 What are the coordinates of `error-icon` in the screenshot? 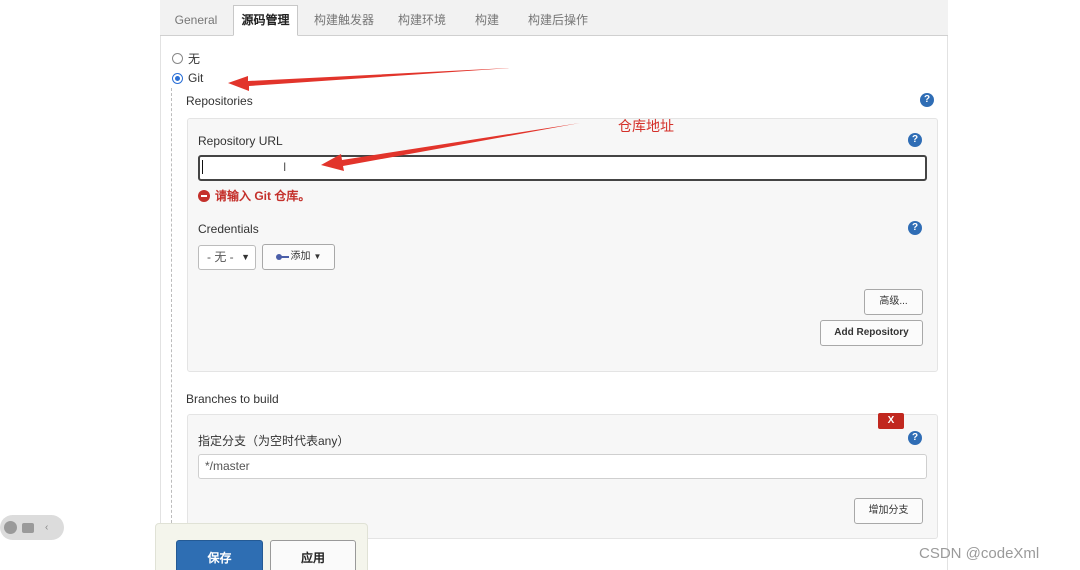 It's located at (204, 195).